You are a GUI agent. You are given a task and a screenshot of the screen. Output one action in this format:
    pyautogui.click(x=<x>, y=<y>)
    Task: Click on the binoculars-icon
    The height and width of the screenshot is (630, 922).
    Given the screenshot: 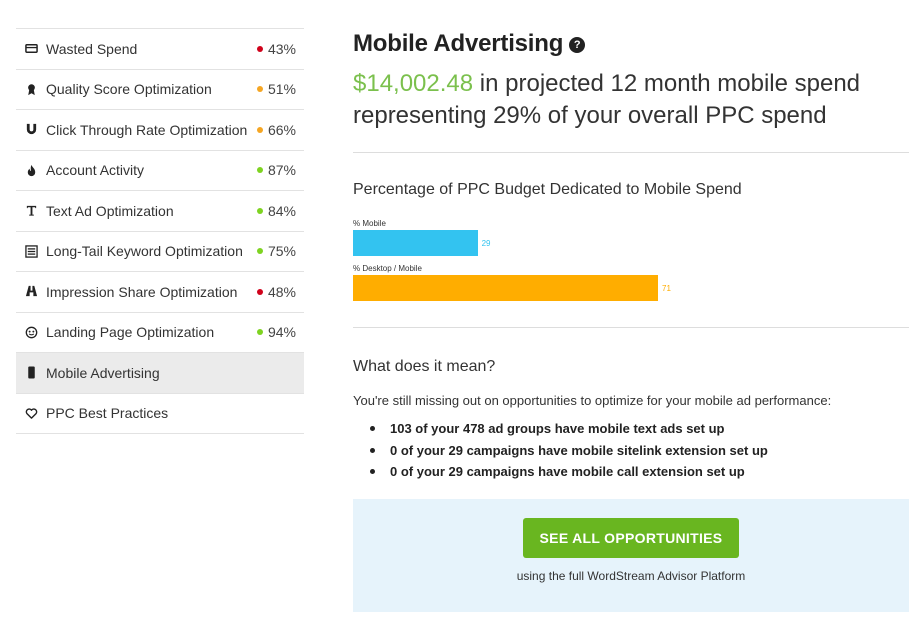 What is the action you would take?
    pyautogui.click(x=31, y=292)
    